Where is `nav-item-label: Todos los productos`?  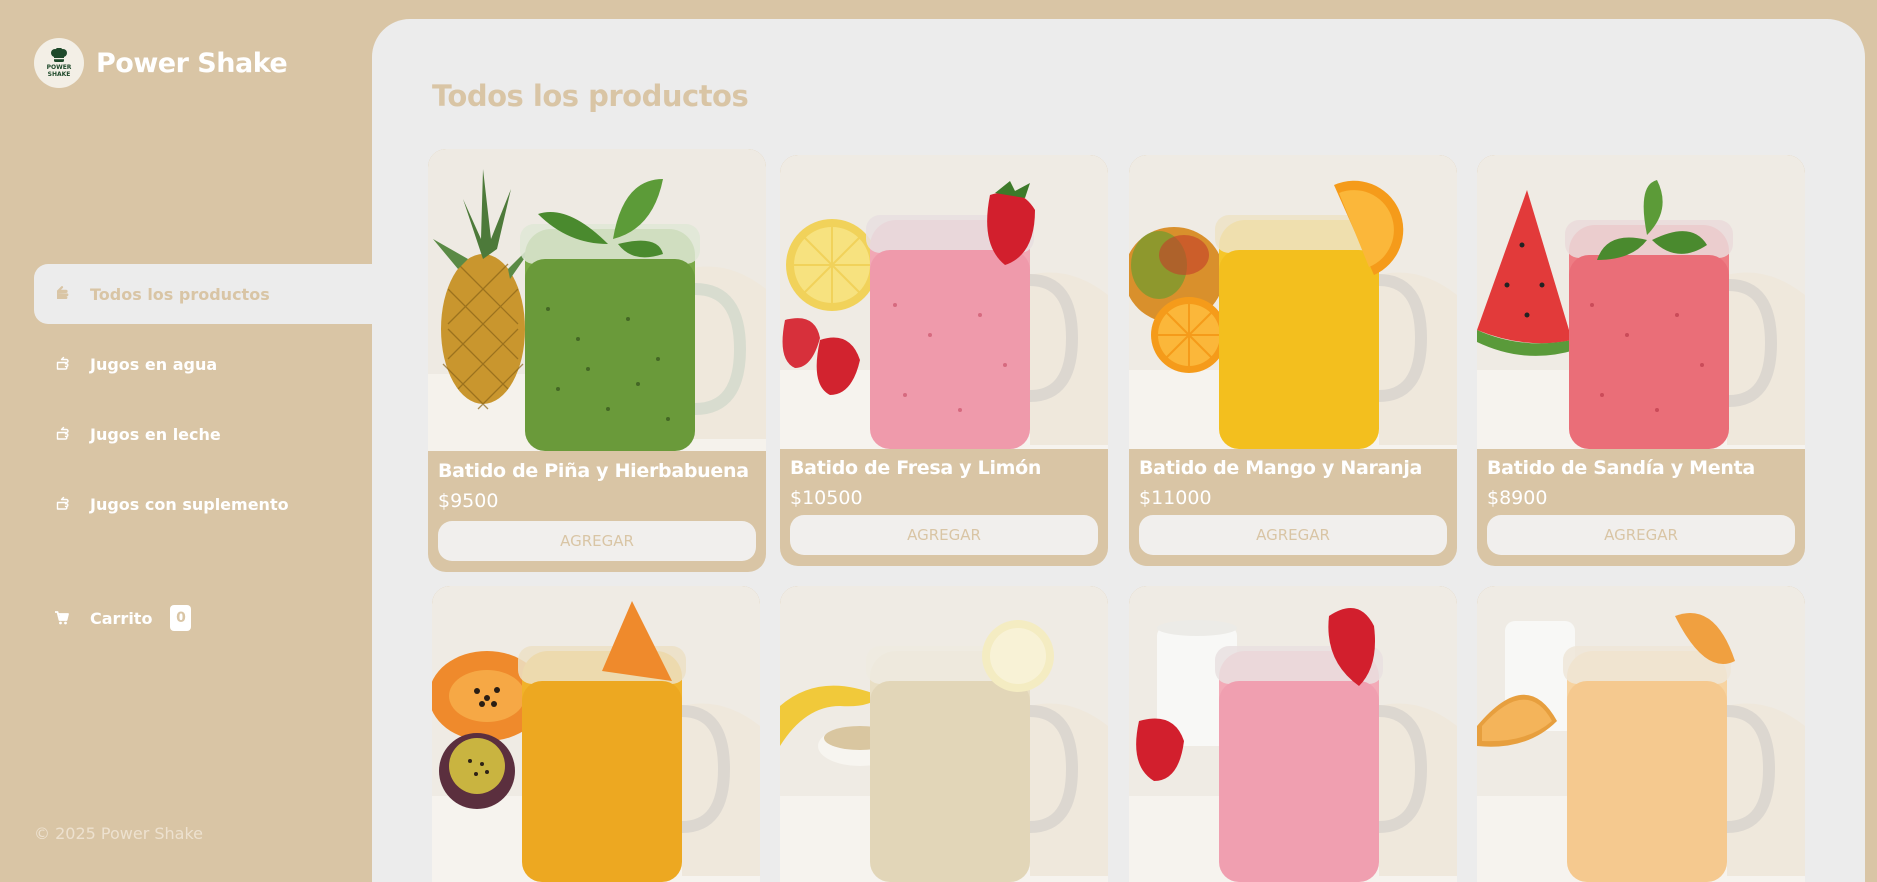
nav-item-label: Todos los productos is located at coordinates (180, 294).